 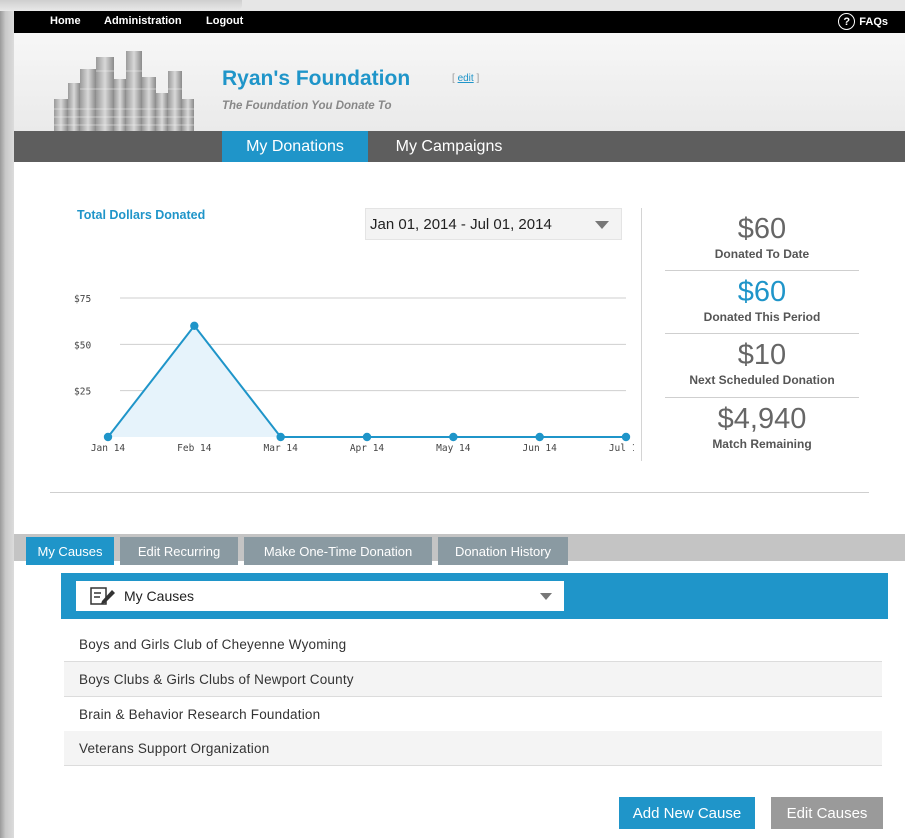 What do you see at coordinates (124, 91) in the screenshot?
I see `city-skyline-logo` at bounding box center [124, 91].